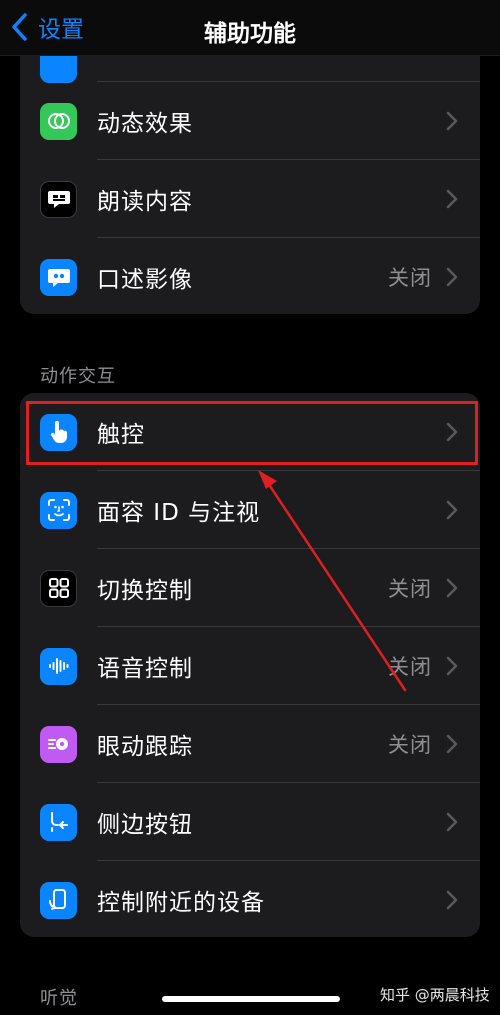  I want to click on list-item-eye-tracking: 眼动跟踪 关闭, so click(250, 744).